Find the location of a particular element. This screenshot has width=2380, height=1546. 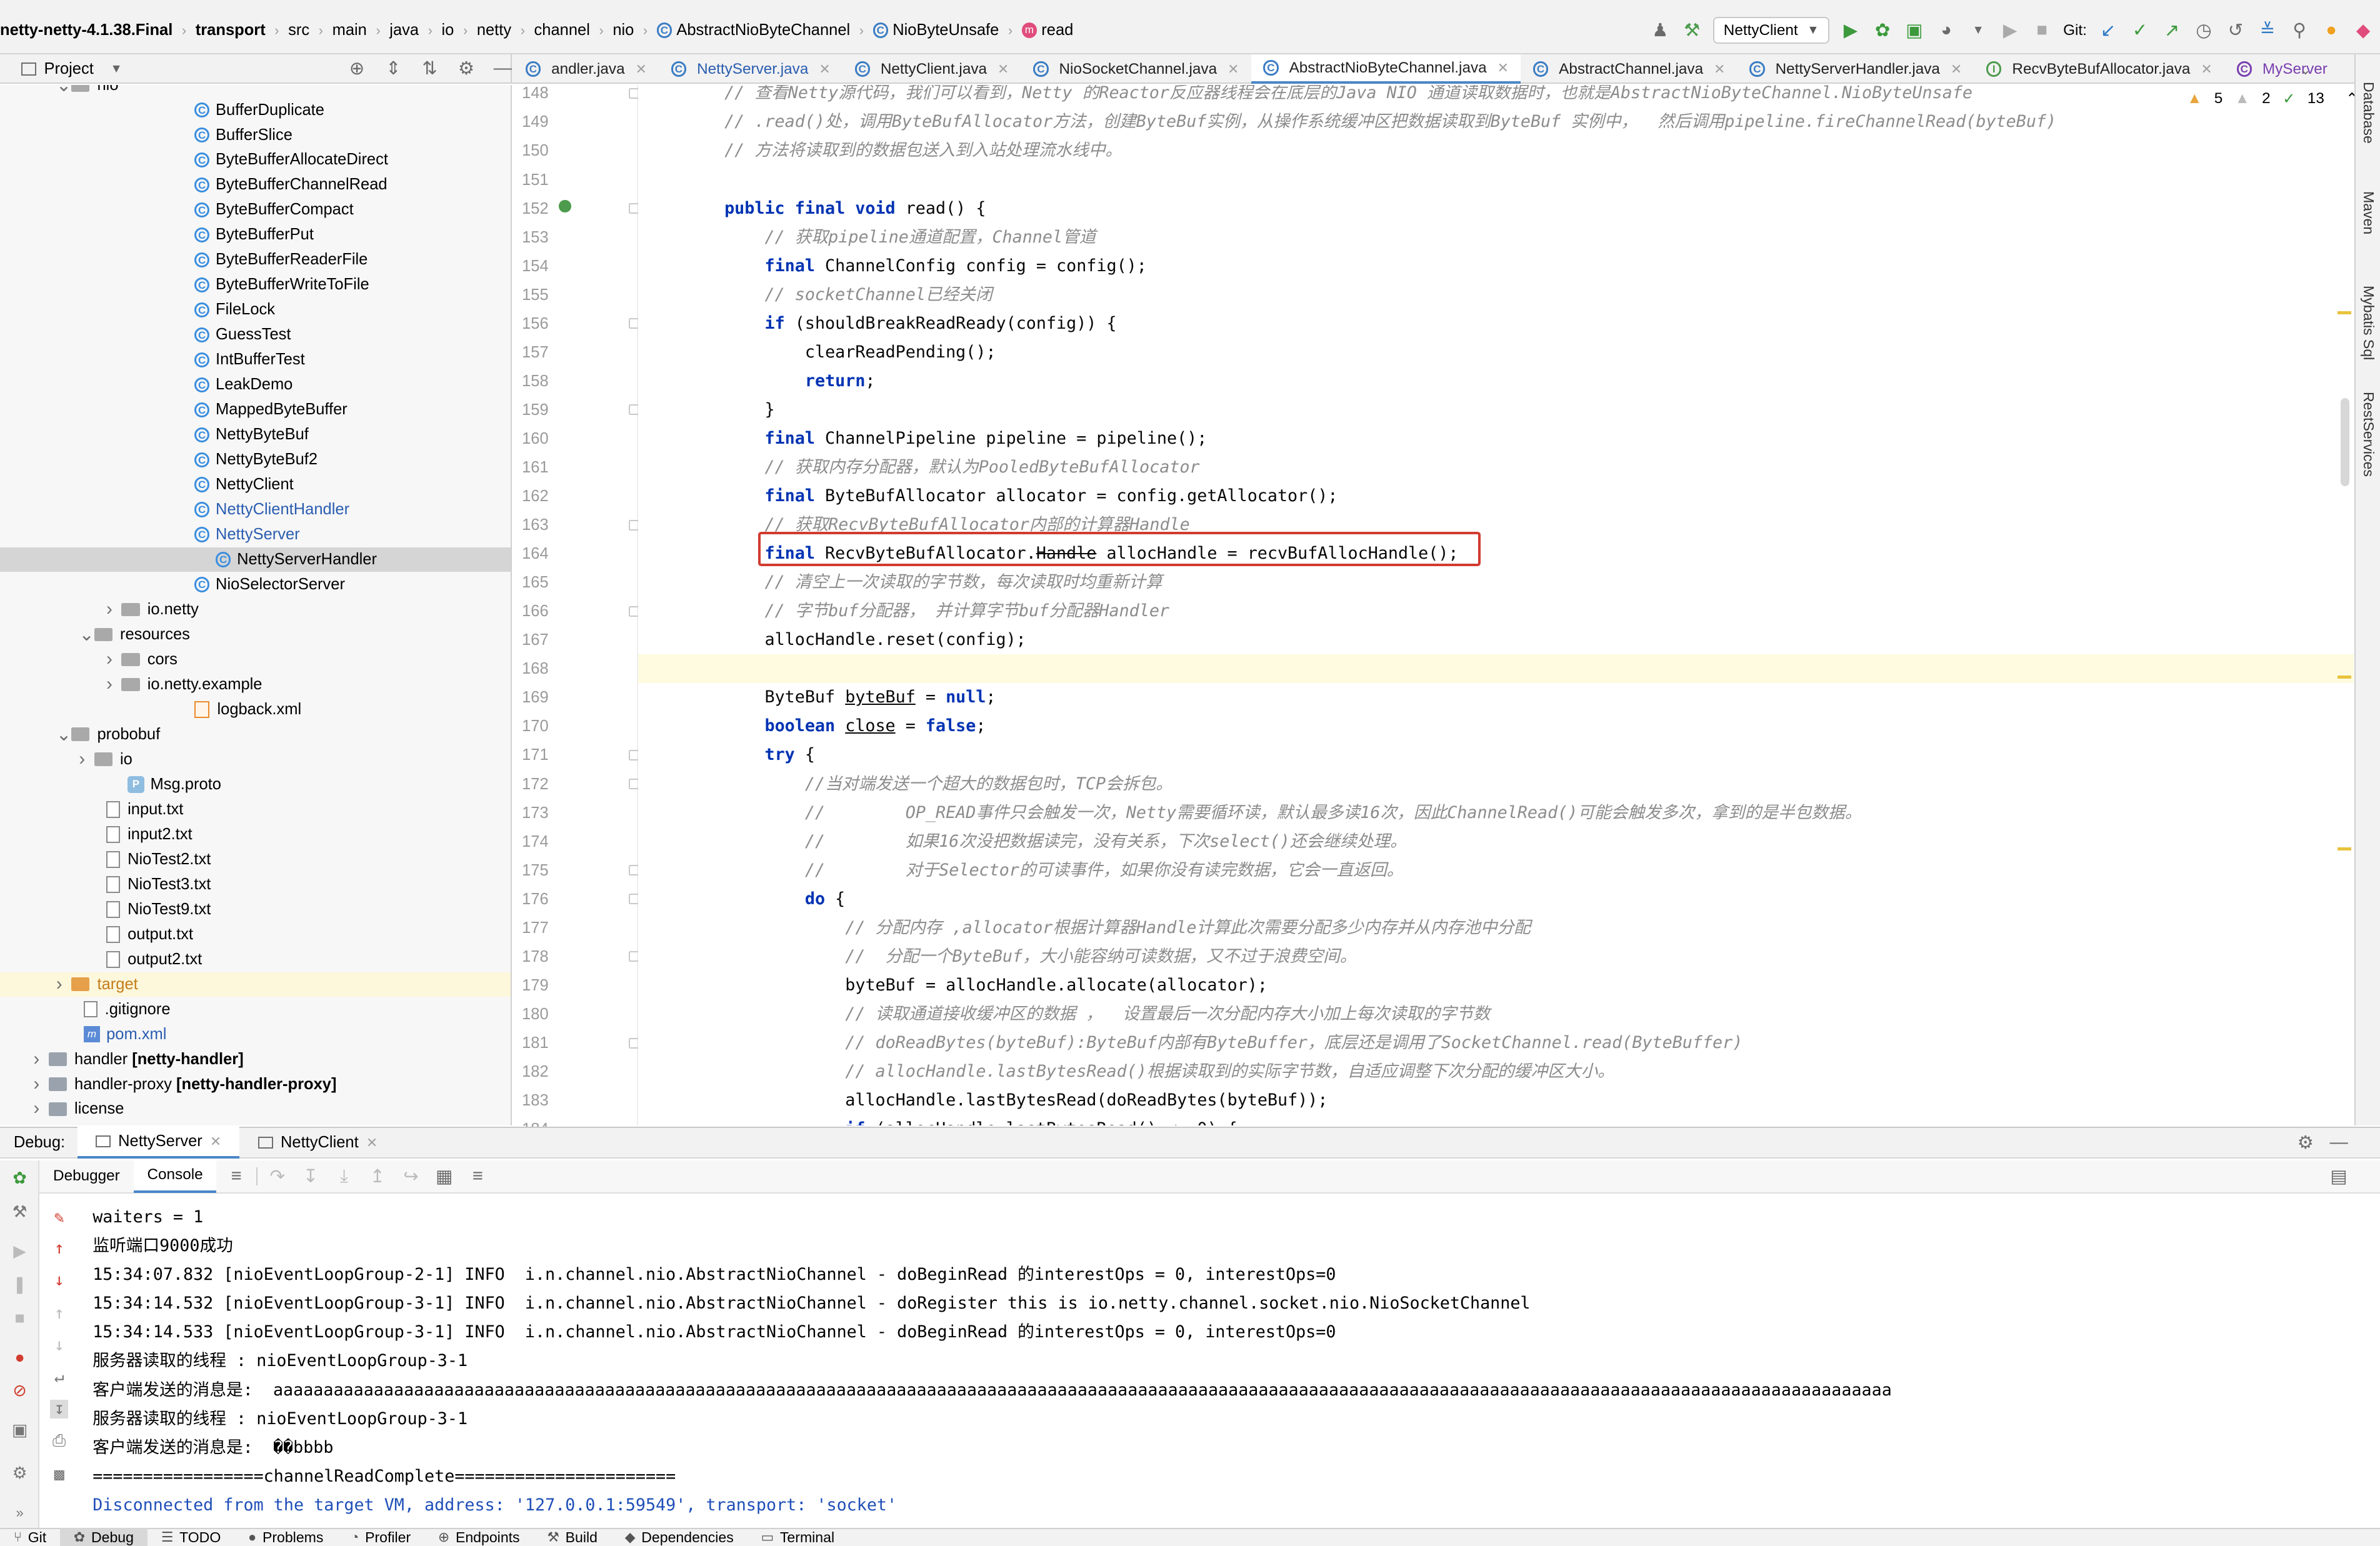

tree-item: › license is located at coordinates (78, 1109).